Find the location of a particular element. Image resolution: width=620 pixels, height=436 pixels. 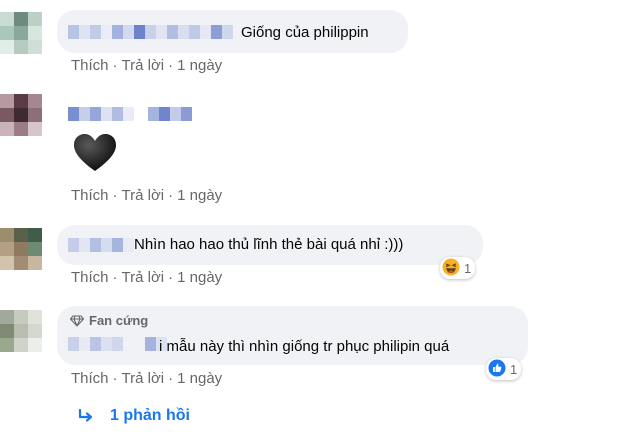

like-icon is located at coordinates (497, 369).